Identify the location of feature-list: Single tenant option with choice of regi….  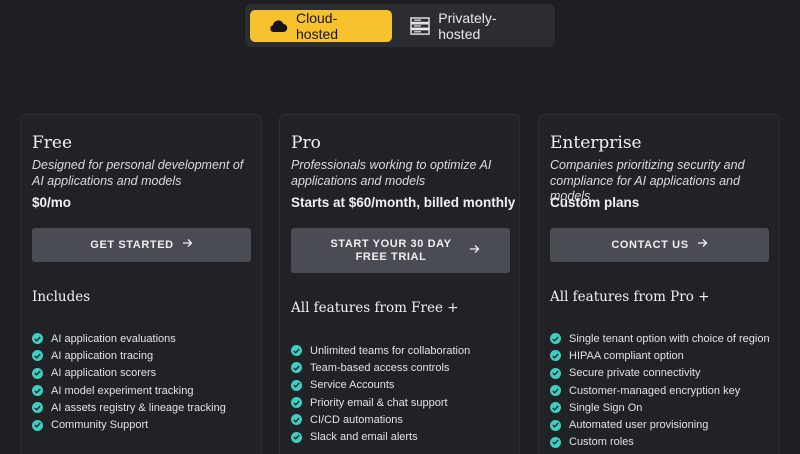
(660, 390).